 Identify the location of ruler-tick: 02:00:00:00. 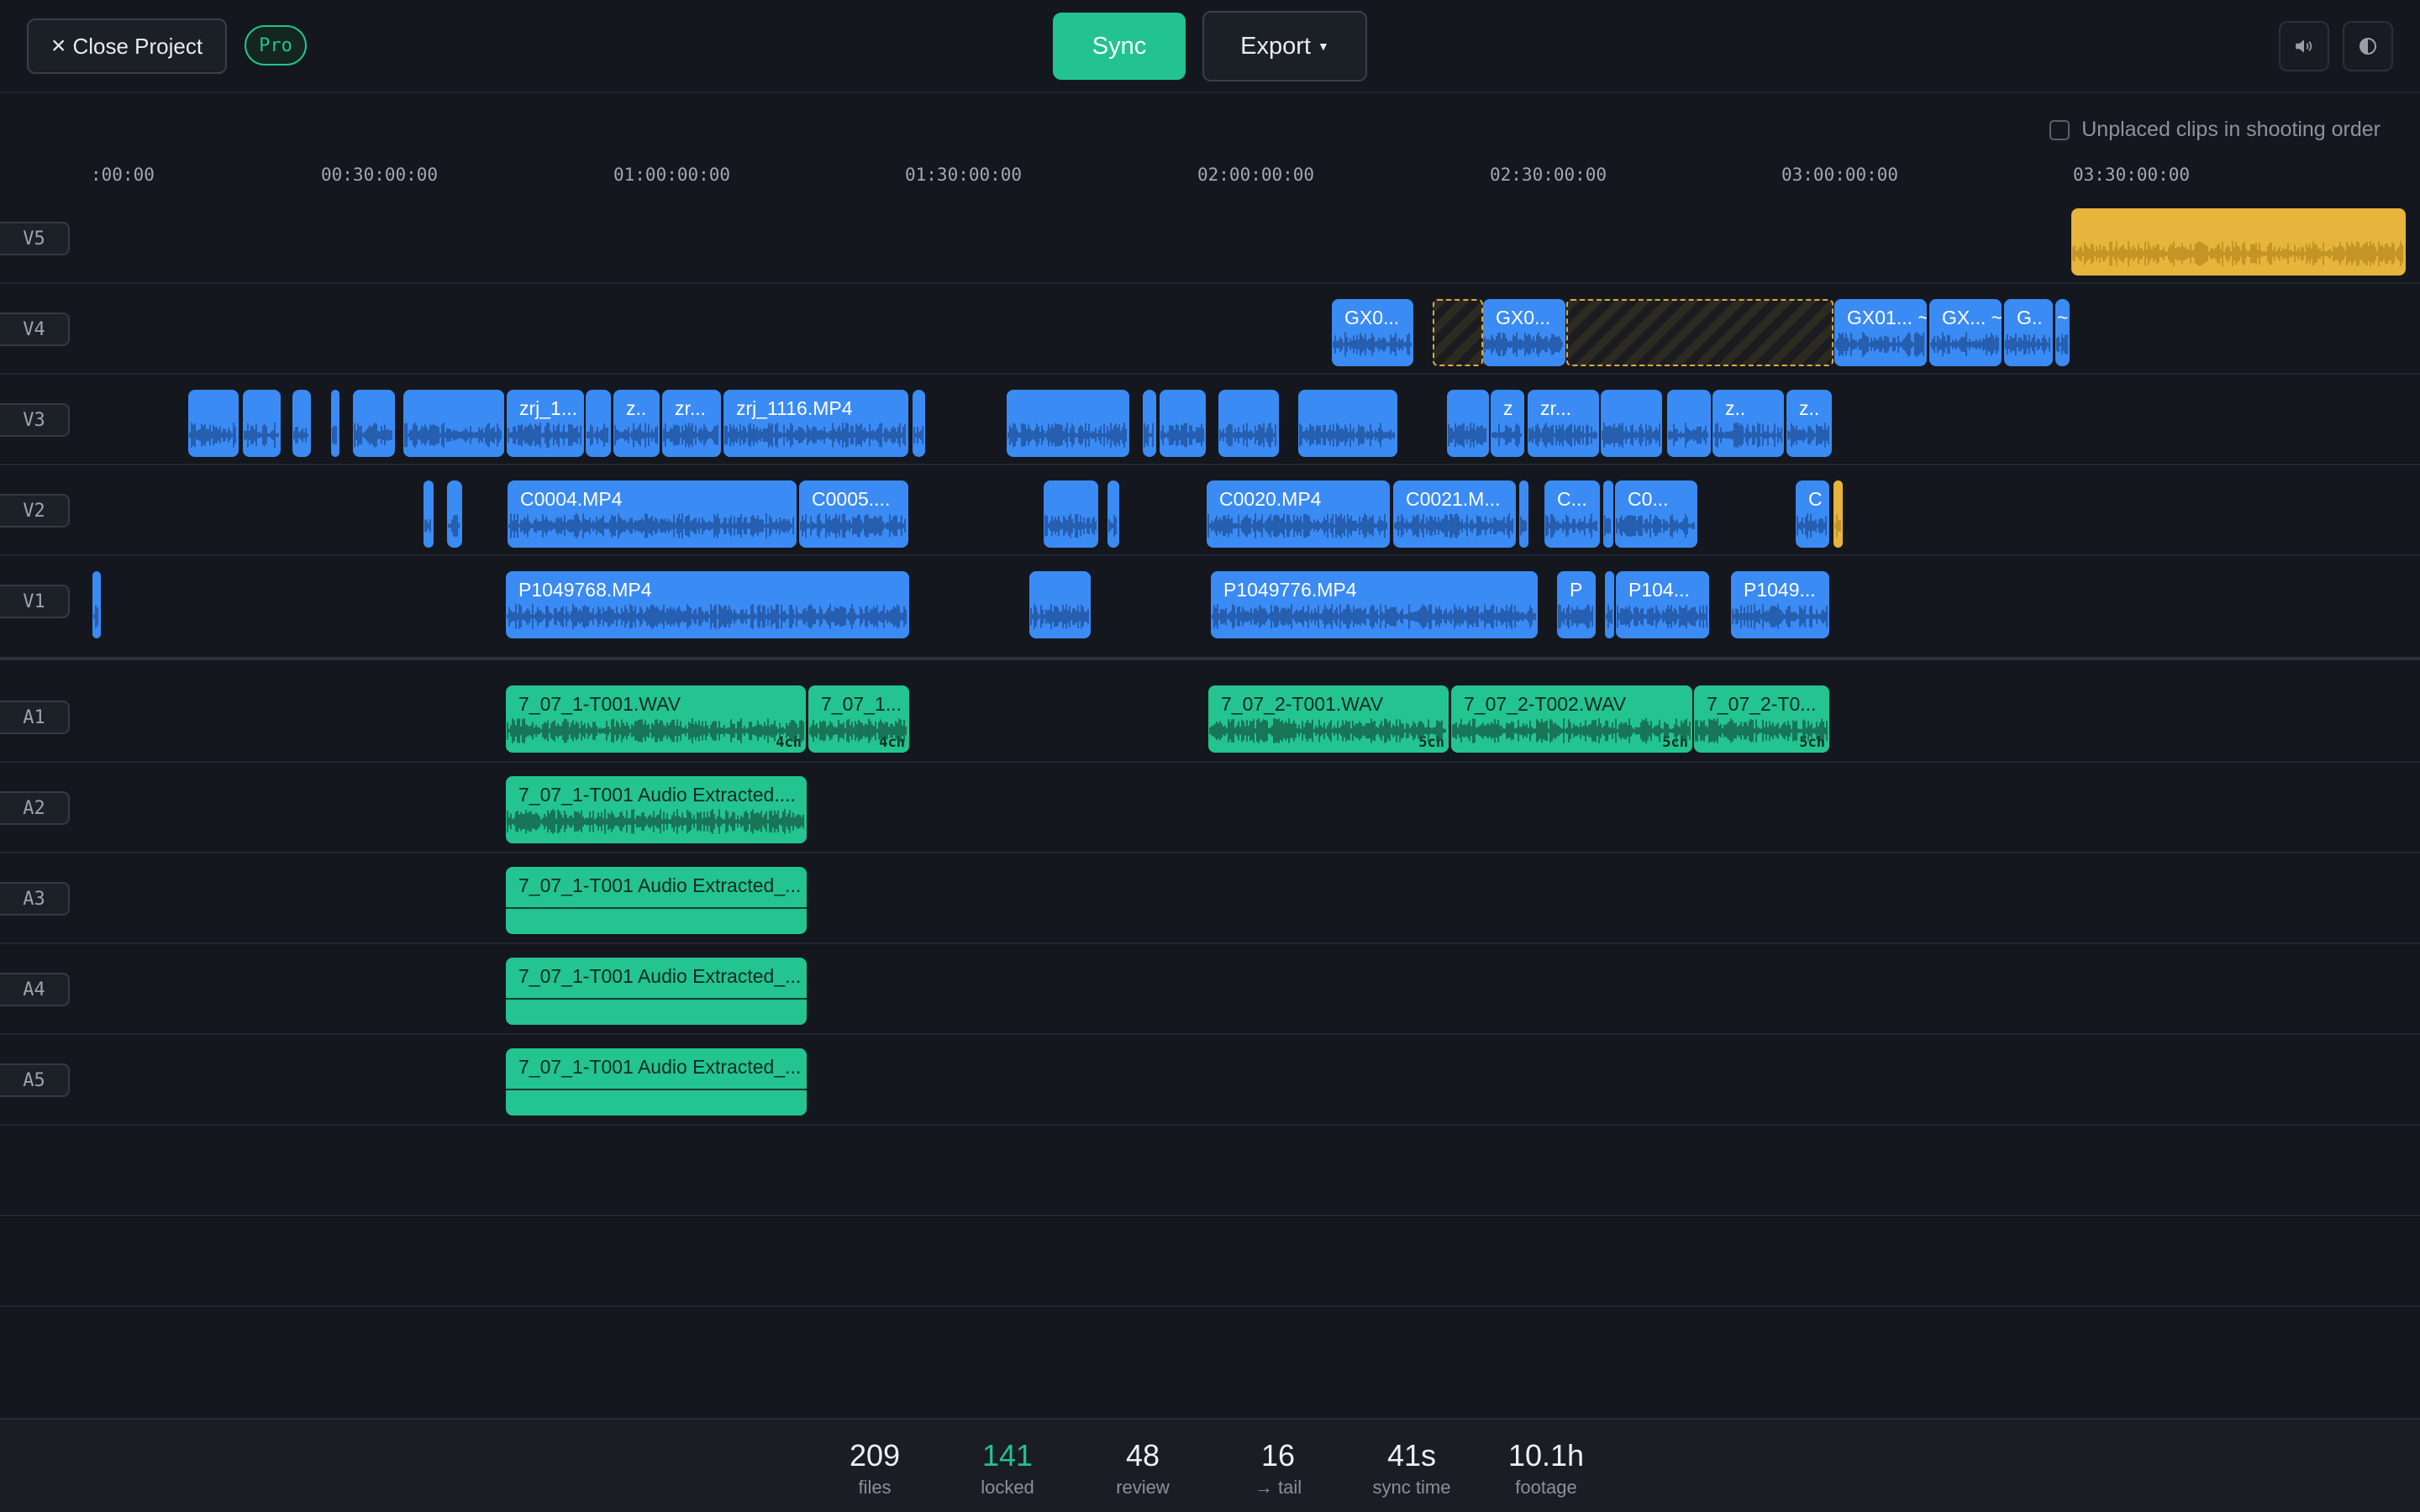
(1256, 175).